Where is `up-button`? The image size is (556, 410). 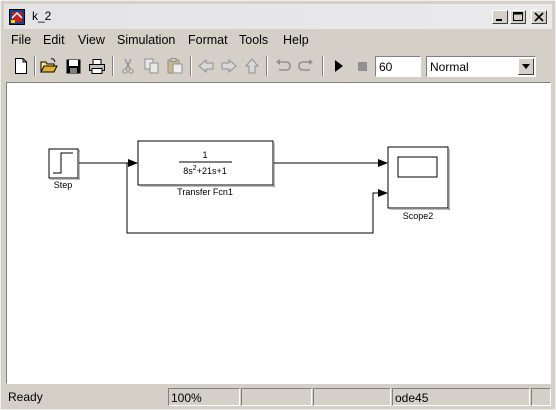 up-button is located at coordinates (252, 66).